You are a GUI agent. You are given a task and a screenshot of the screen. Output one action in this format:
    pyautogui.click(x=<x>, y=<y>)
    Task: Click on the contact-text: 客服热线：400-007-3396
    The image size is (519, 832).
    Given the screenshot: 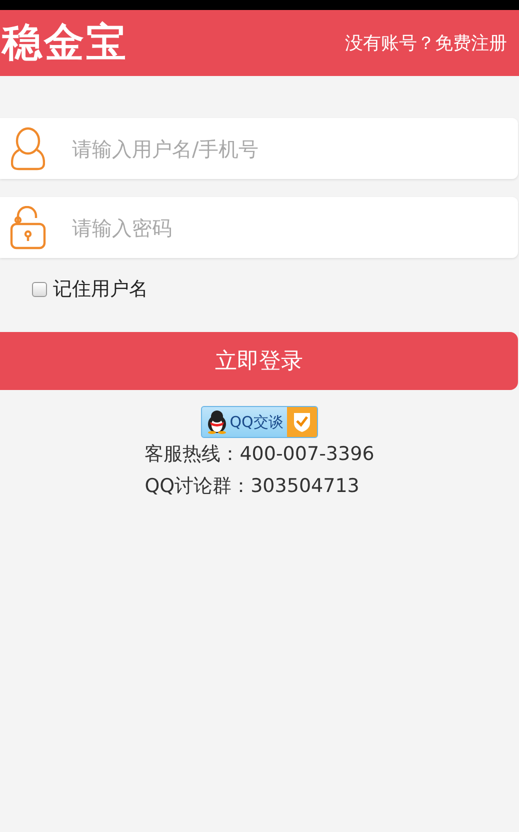 What is the action you would take?
    pyautogui.click(x=259, y=454)
    